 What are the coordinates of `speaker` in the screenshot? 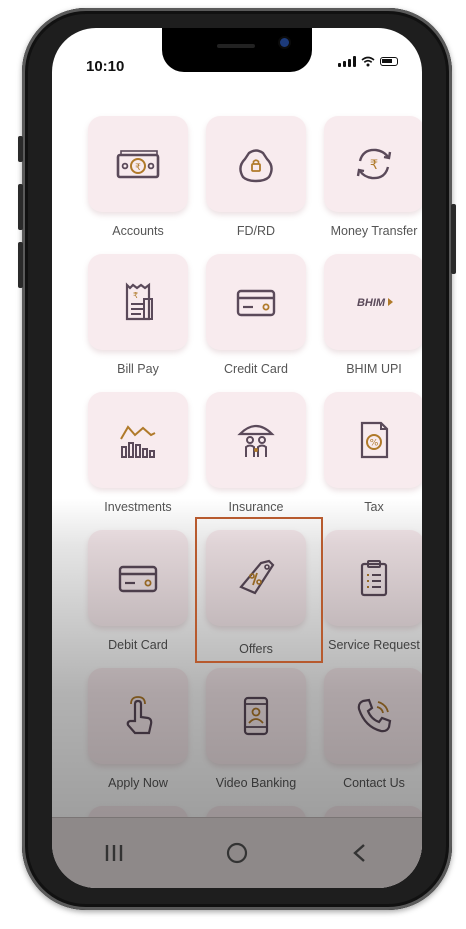 It's located at (236, 46).